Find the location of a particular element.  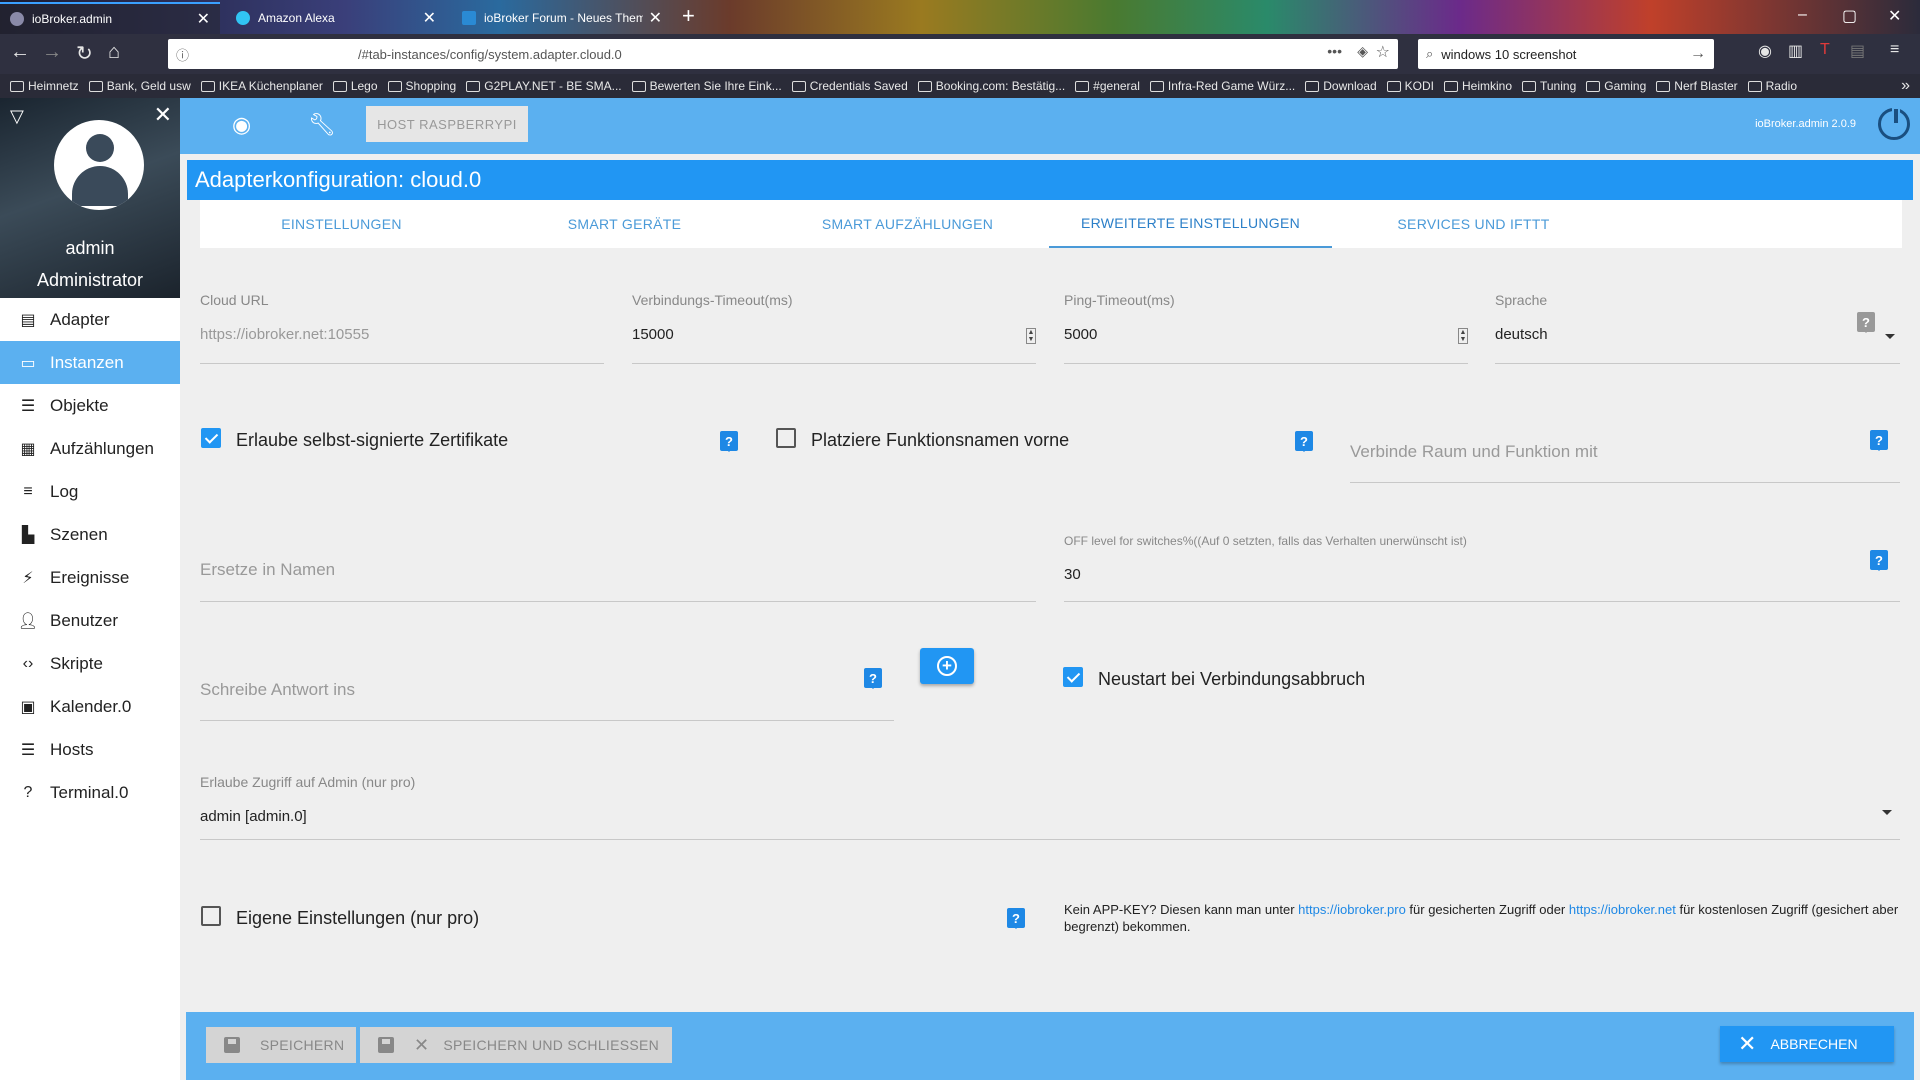

own-settings-checkbox is located at coordinates (211, 916).